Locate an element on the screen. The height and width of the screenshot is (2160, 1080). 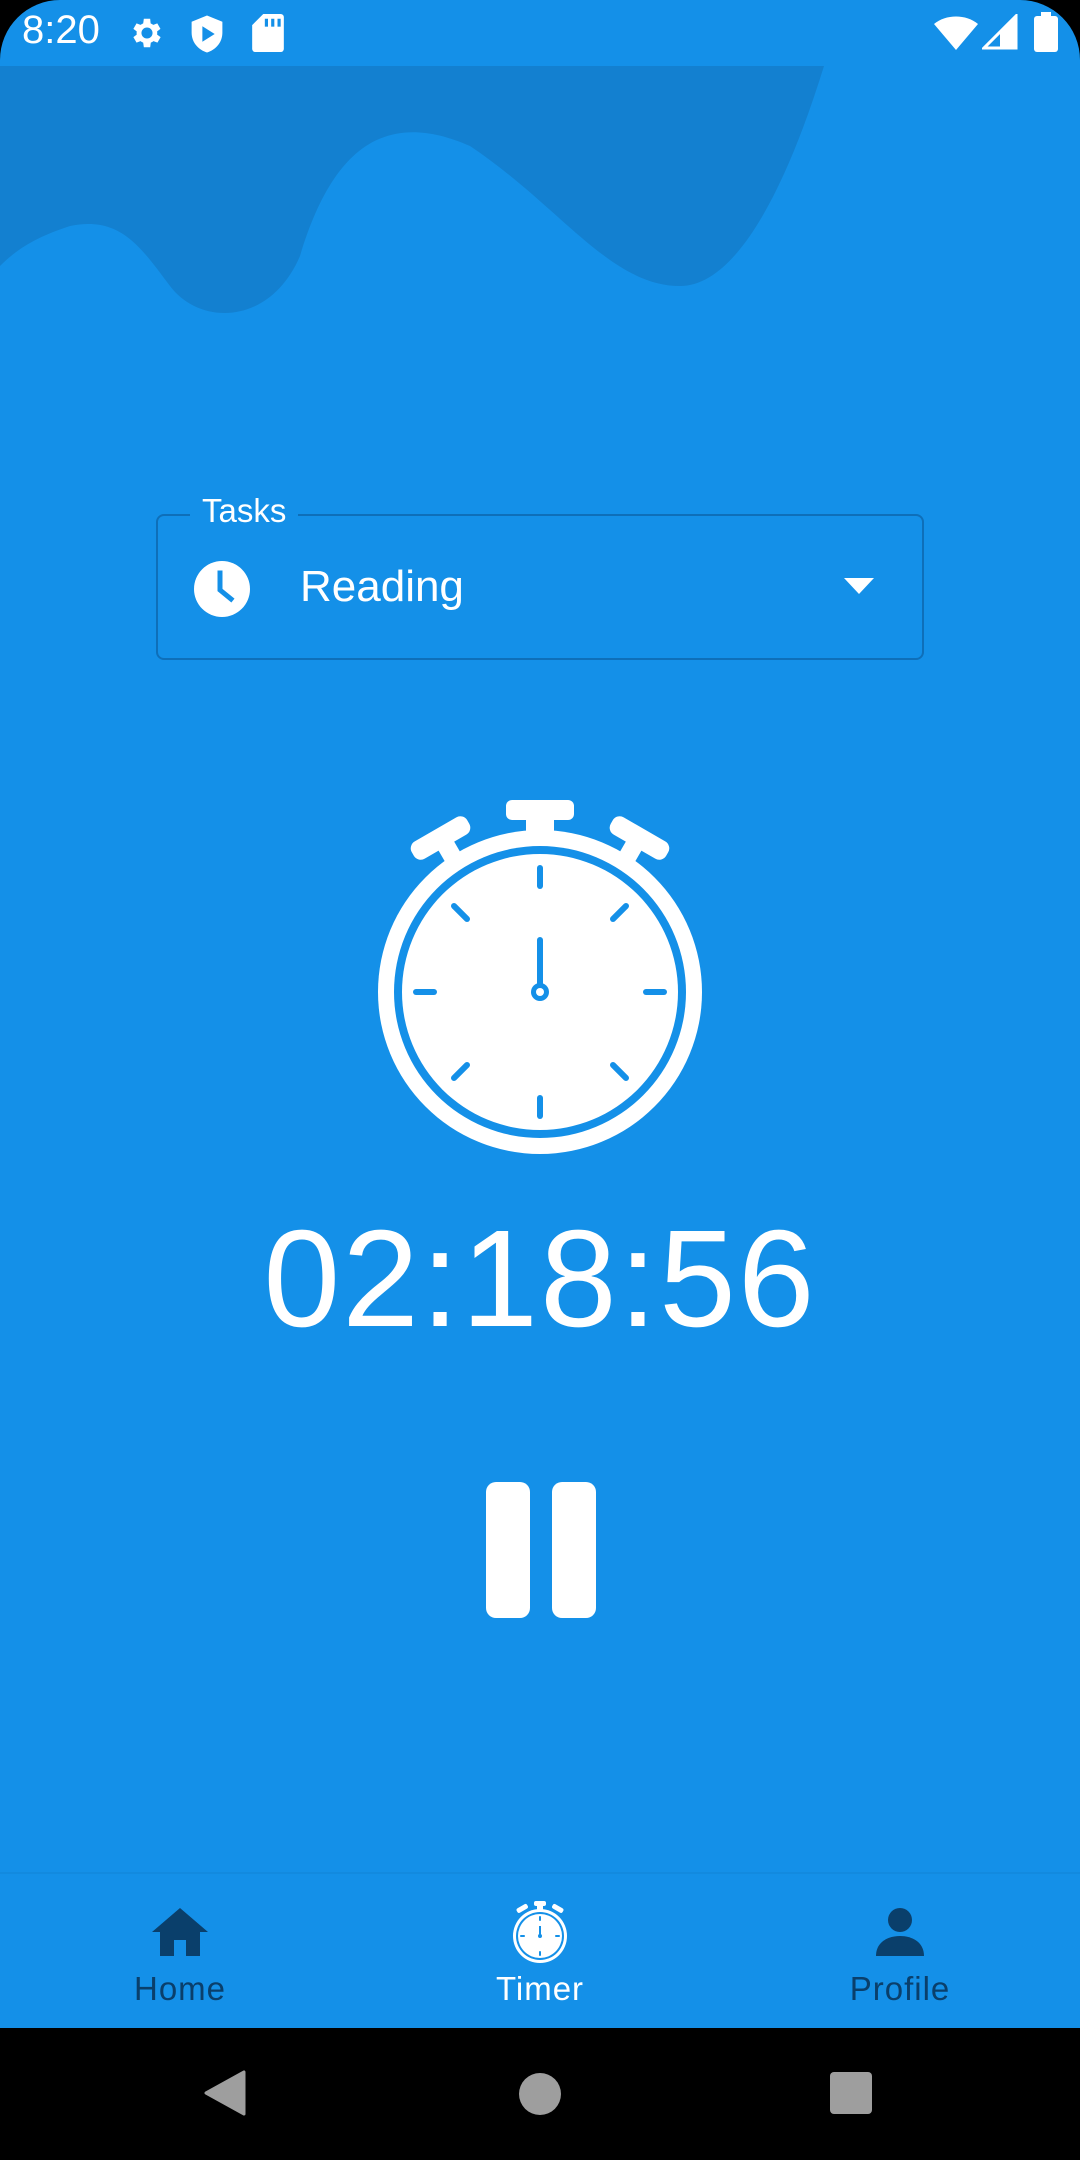
signal-icon is located at coordinates (1000, 32).